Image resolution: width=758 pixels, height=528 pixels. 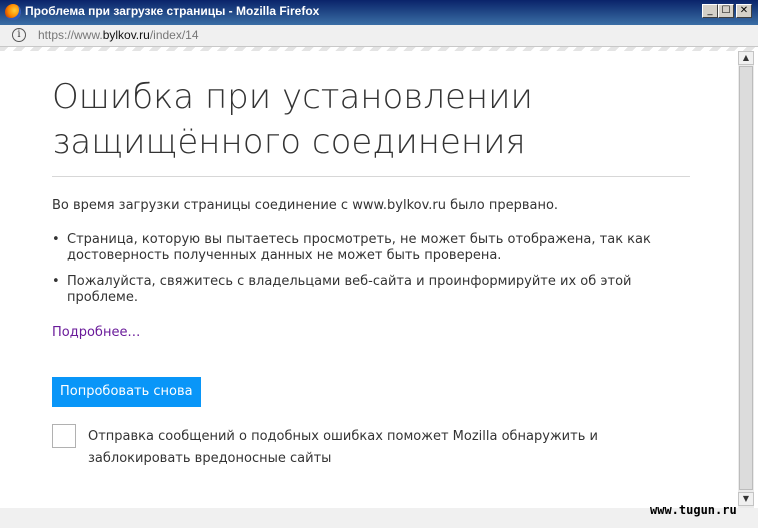 What do you see at coordinates (746, 499) in the screenshot?
I see `scroll-down-icon: ▼` at bounding box center [746, 499].